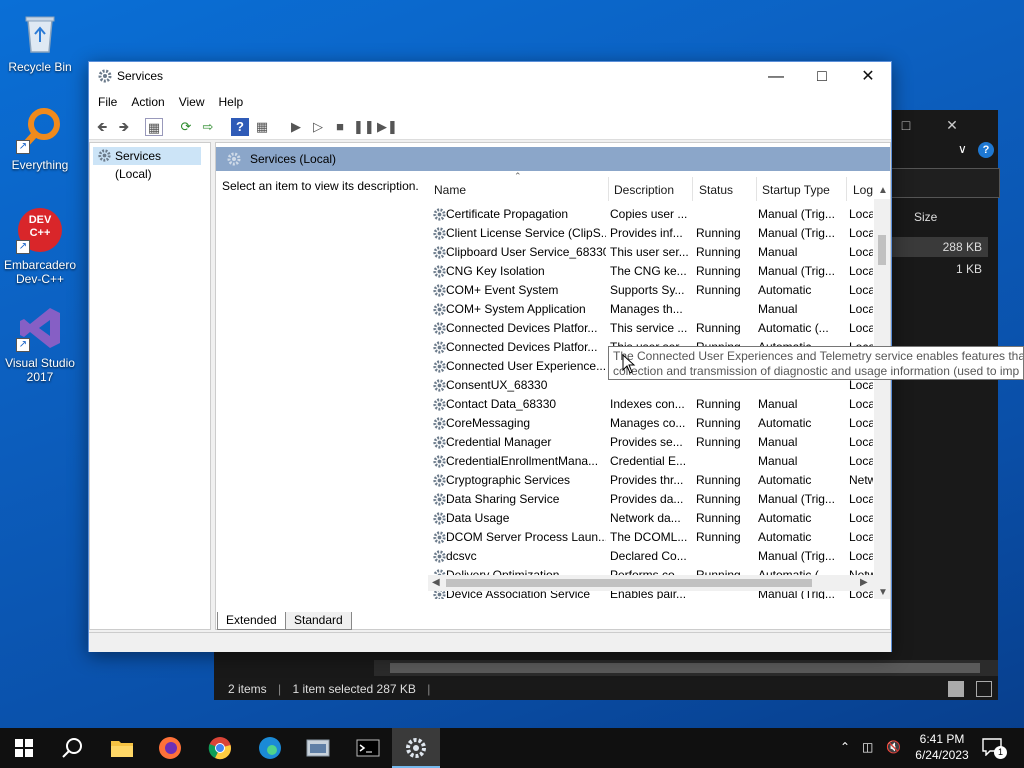  I want to click on show-hidden-icons-chevron-icon: ⌃, so click(845, 747).